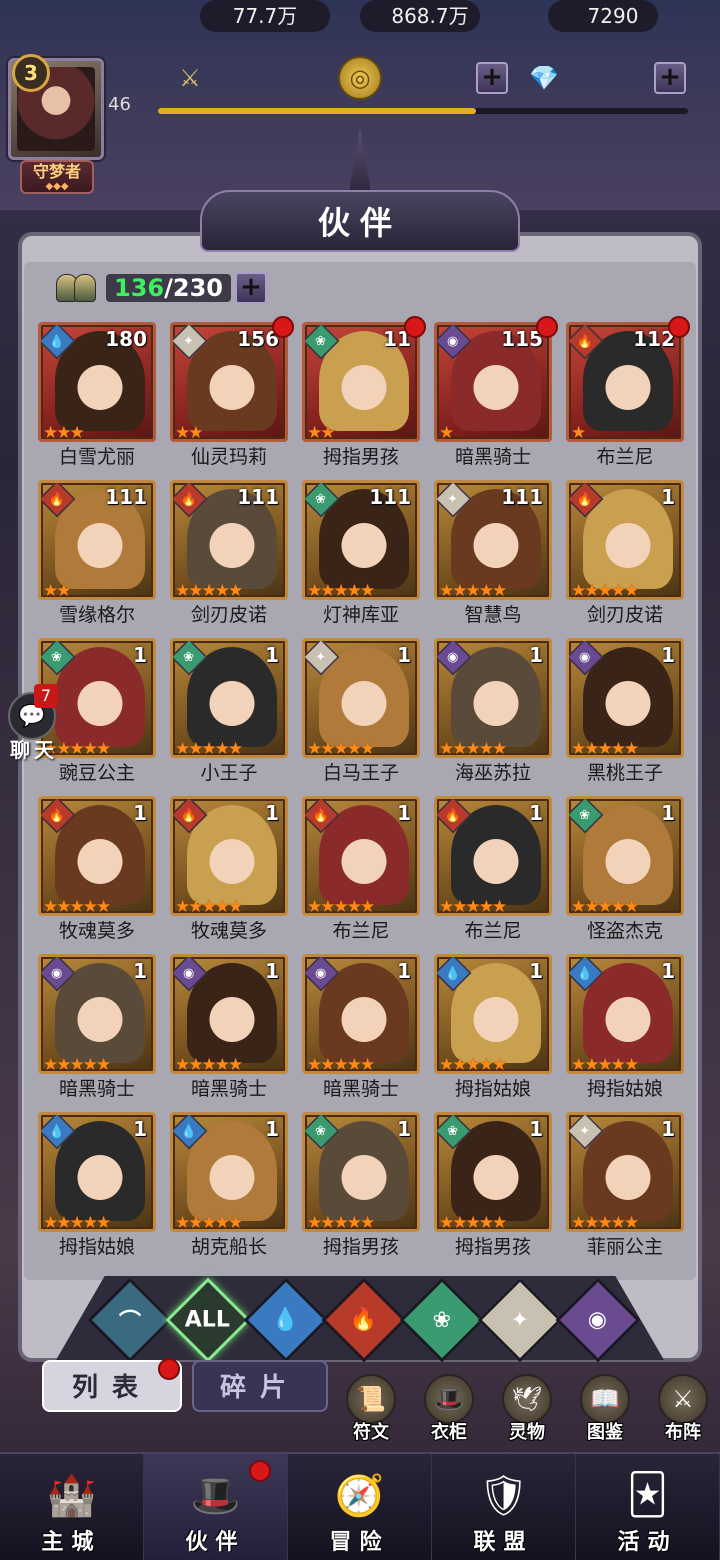 The image size is (720, 1560). I want to click on hero-card: 💧 180 ★★★ 白雪尤丽, so click(97, 397).